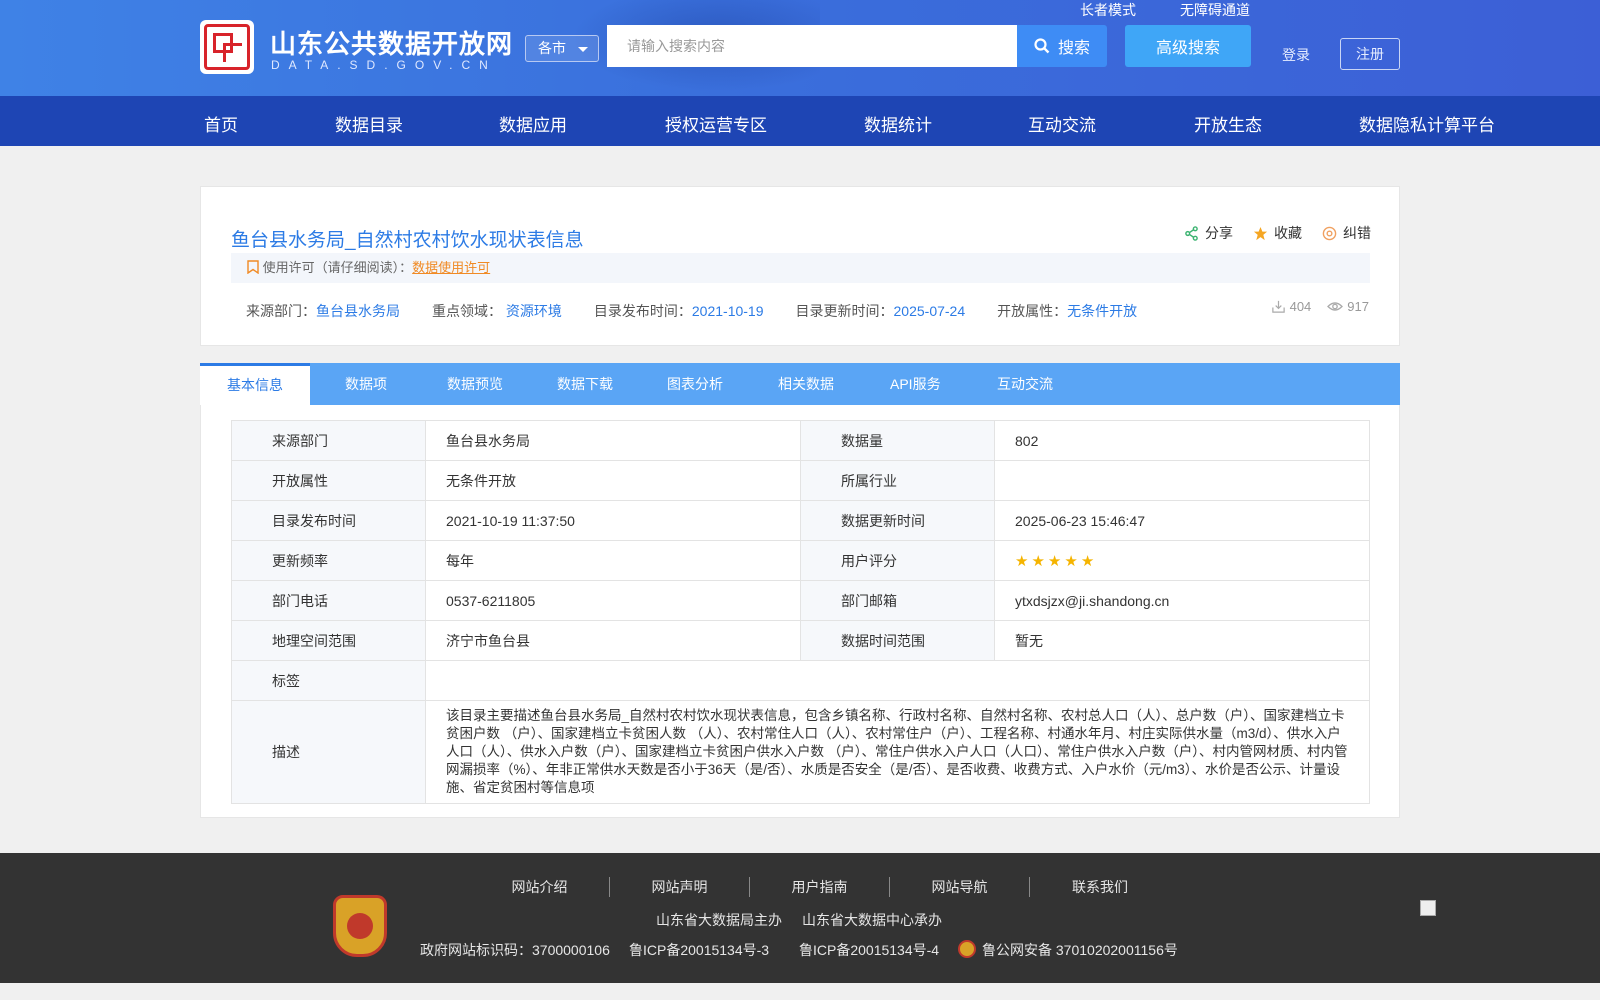 The image size is (1600, 1000). Describe the element at coordinates (820, 887) in the screenshot. I see `footer-link-guide: 用户指南` at that location.